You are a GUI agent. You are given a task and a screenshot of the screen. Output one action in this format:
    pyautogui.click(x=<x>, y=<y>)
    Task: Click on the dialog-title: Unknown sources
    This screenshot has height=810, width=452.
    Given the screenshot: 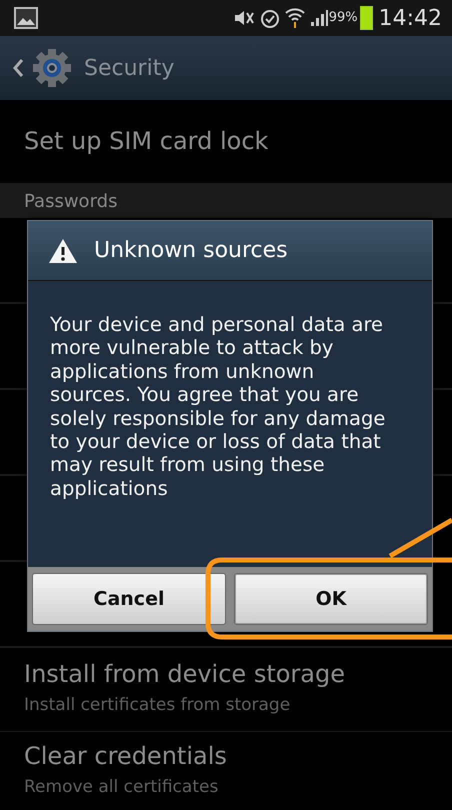 What is the action you would take?
    pyautogui.click(x=191, y=251)
    